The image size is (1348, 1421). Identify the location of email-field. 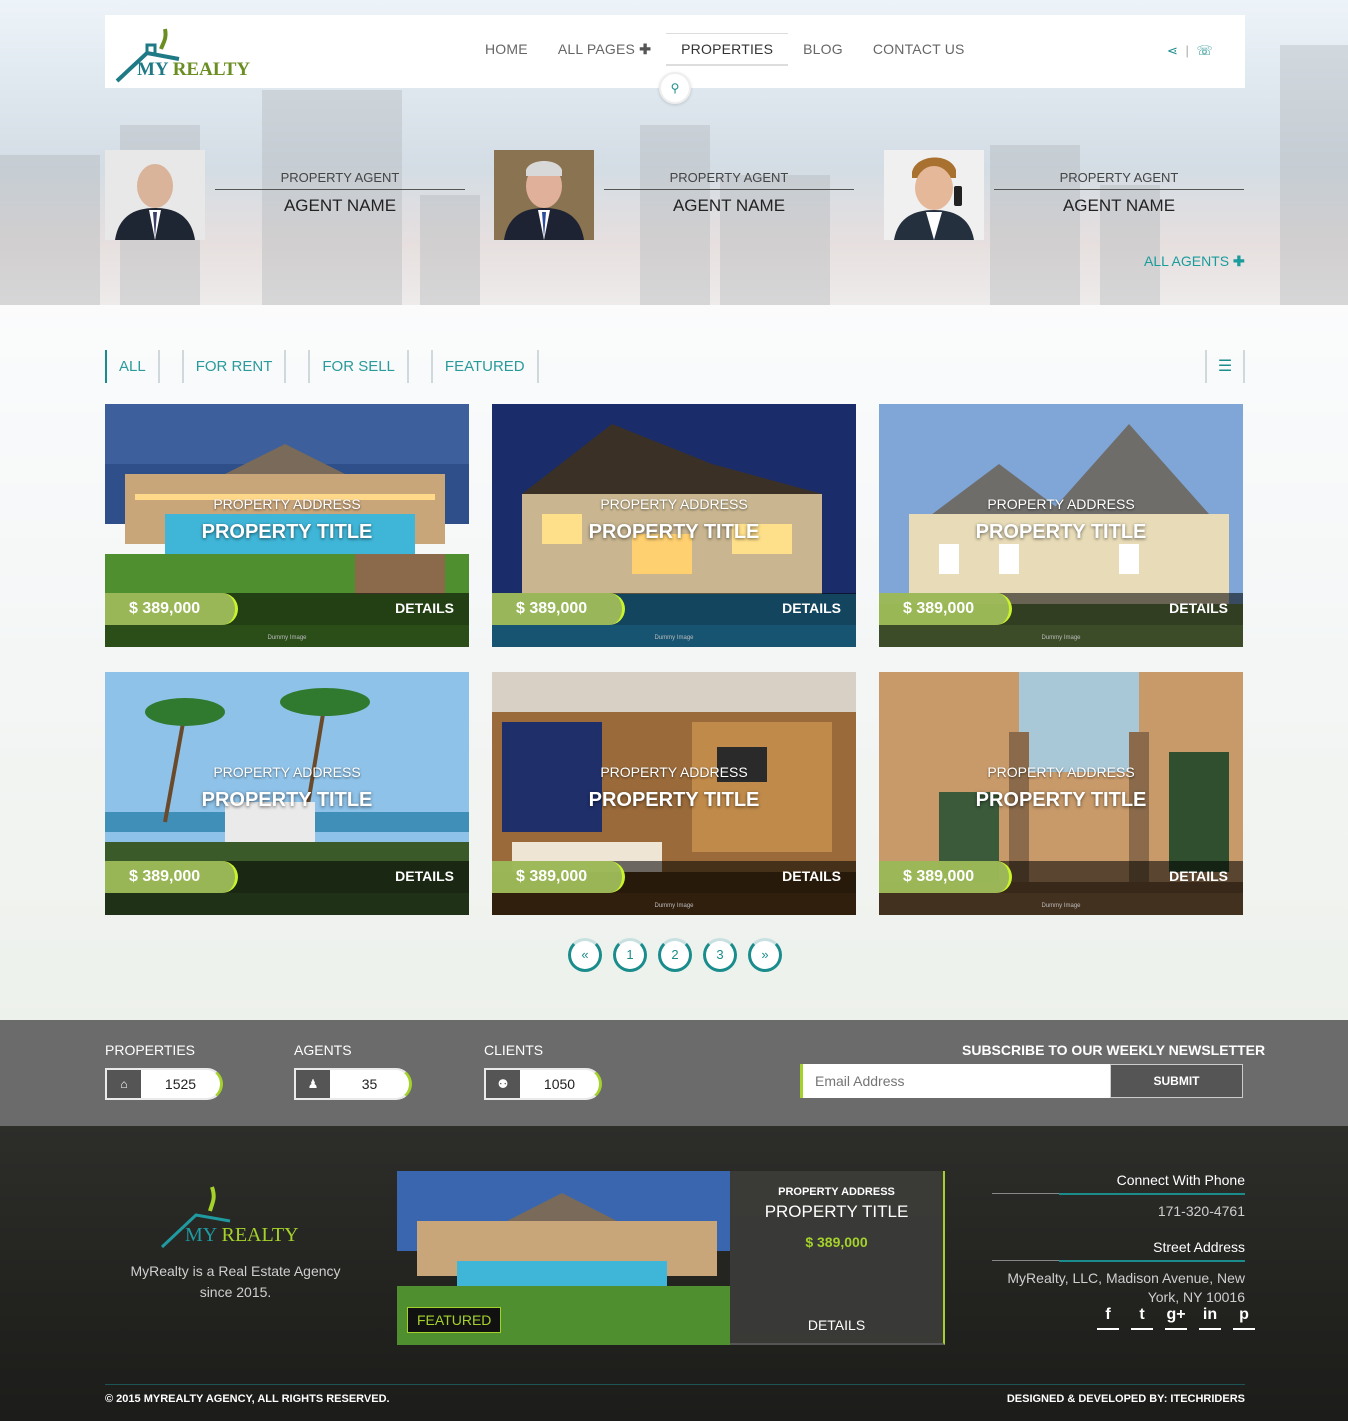
(955, 1081).